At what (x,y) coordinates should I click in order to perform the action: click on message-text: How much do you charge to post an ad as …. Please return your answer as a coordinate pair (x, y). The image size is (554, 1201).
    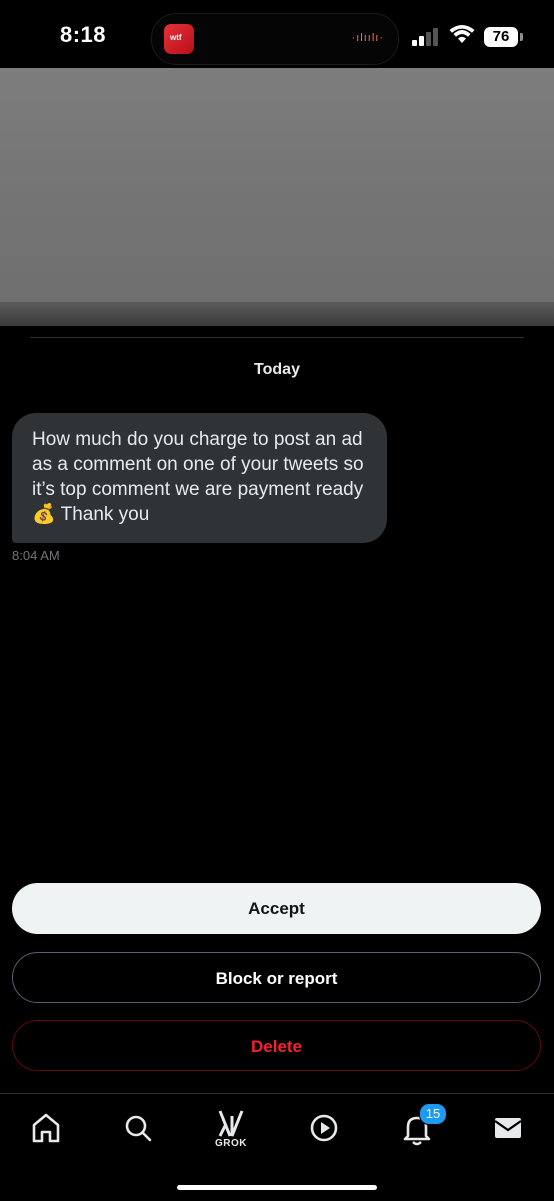
    Looking at the image, I should click on (198, 477).